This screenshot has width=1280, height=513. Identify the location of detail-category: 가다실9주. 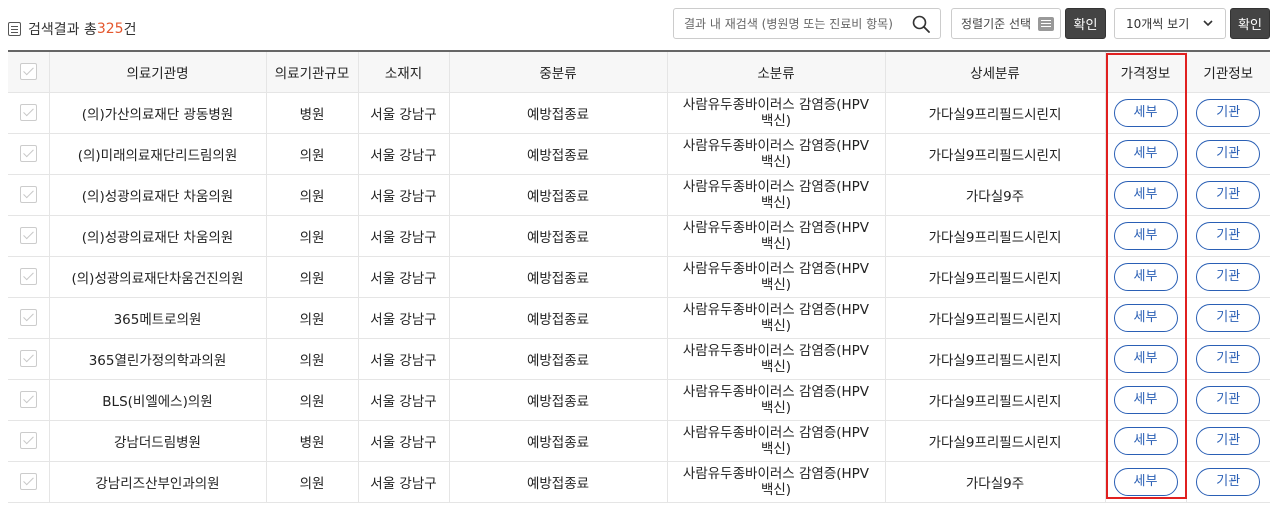
(995, 482).